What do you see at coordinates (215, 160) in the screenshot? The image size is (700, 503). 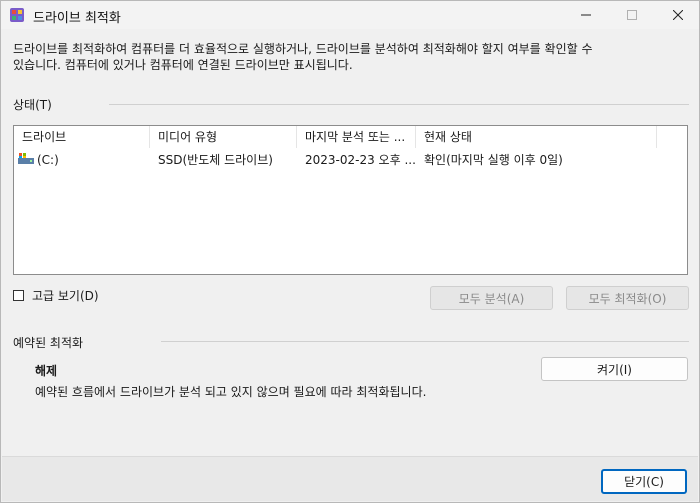 I see `media-type-cell: SSD(반도체 드라이브)` at bounding box center [215, 160].